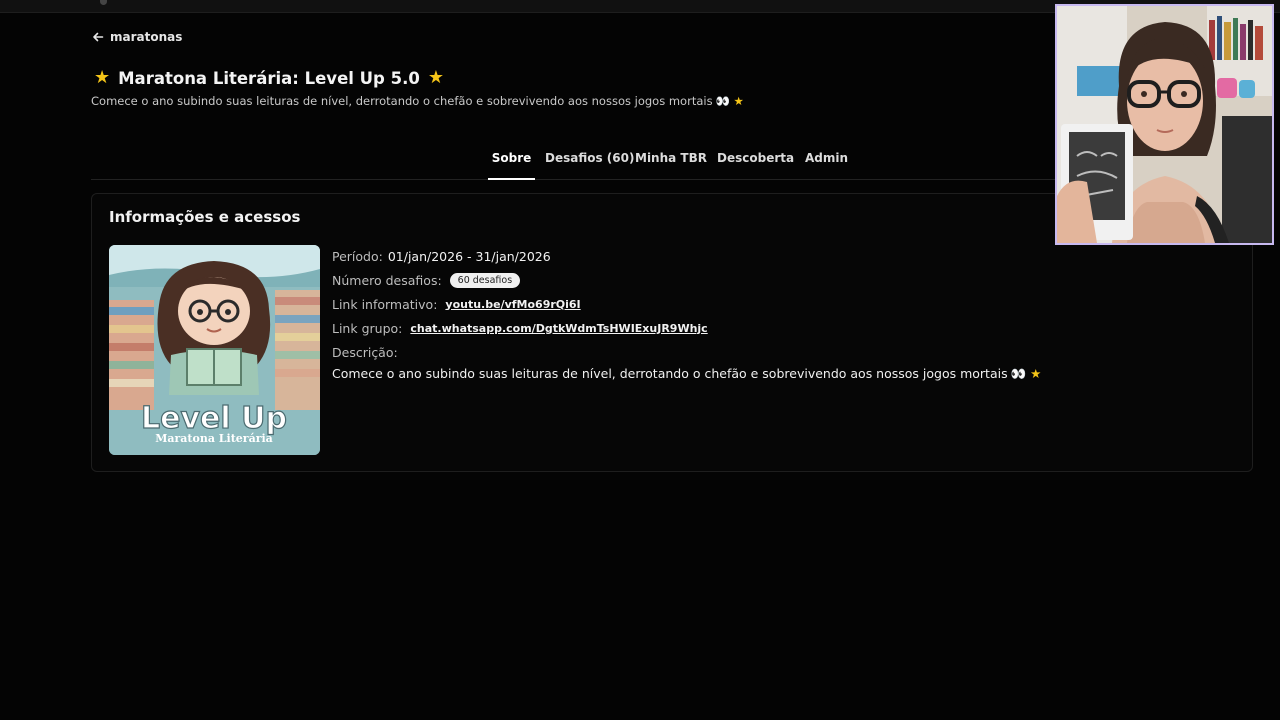 The width and height of the screenshot is (1280, 720). I want to click on descricao-row: Descrição:, so click(772, 352).